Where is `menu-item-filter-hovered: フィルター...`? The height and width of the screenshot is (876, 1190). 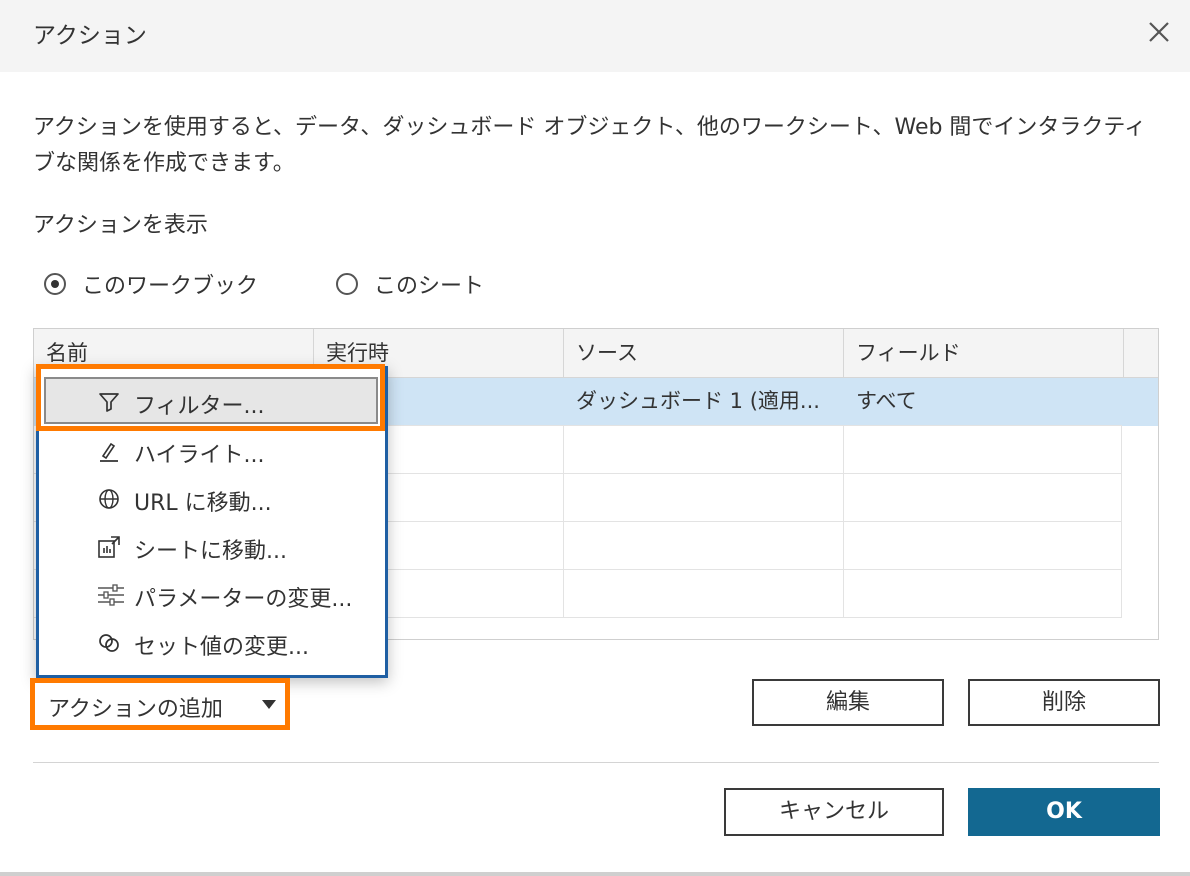
menu-item-filter-hovered: フィルター... is located at coordinates (209, 402).